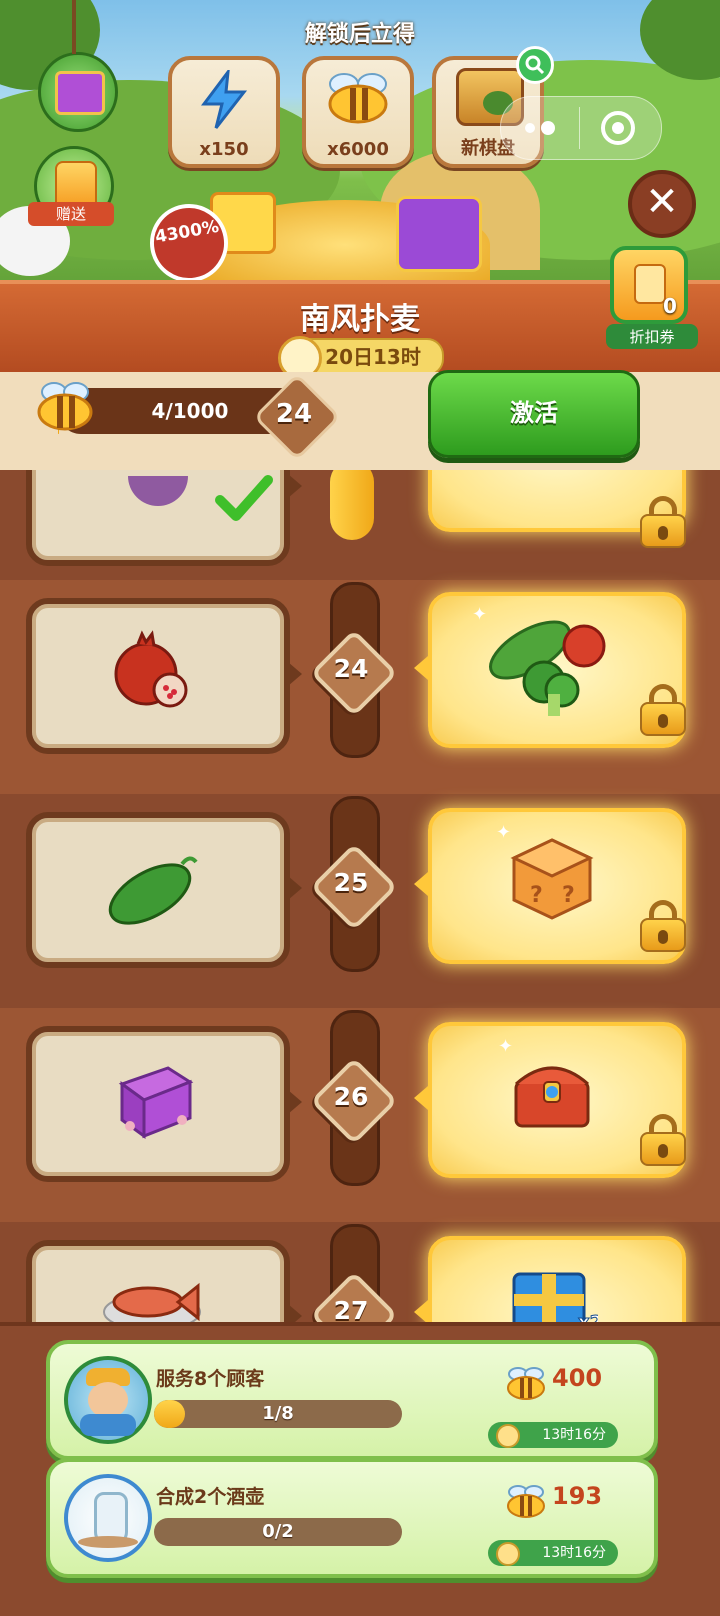 The height and width of the screenshot is (1616, 720). What do you see at coordinates (557, 509) in the screenshot?
I see `premium-reward-card` at bounding box center [557, 509].